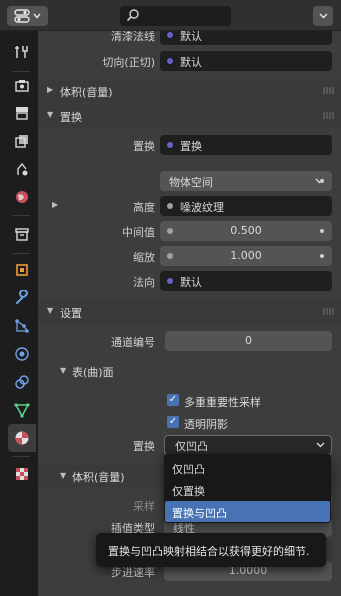 The height and width of the screenshot is (596, 341). I want to click on tab-physics, so click(22, 354).